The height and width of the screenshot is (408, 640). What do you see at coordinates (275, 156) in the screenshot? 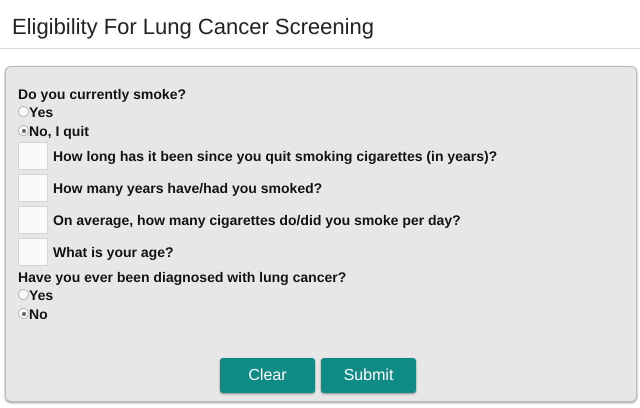
I see `question-label: How long has it been since you quit smoking cigarettes (in years)?` at bounding box center [275, 156].